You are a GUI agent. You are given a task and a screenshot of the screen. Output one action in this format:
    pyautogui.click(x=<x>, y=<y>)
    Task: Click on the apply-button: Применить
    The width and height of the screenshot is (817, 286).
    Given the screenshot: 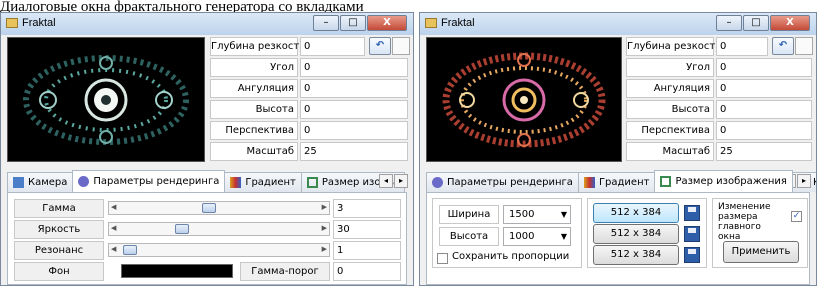 What is the action you would take?
    pyautogui.click(x=761, y=252)
    